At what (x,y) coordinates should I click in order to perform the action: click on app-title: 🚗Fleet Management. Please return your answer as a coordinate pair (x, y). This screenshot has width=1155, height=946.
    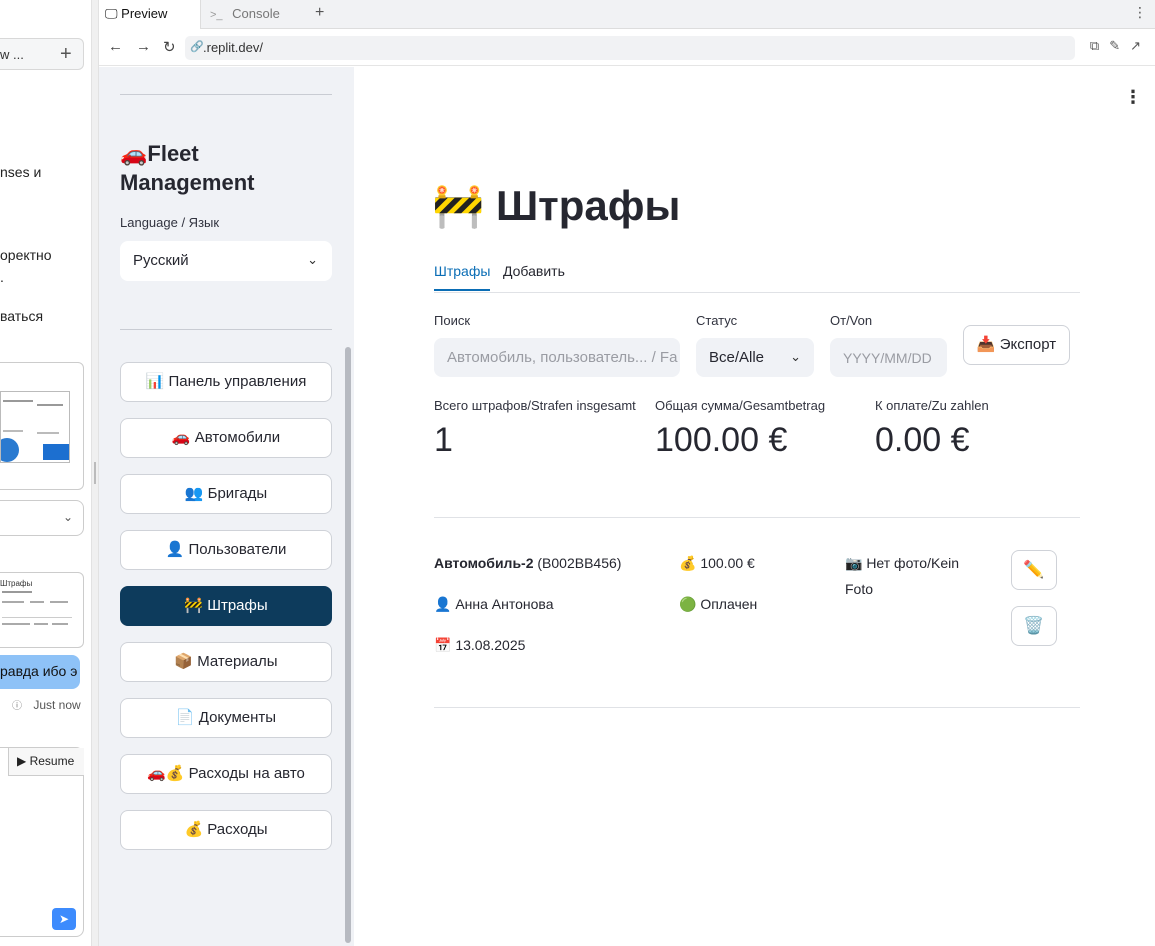
    Looking at the image, I should click on (187, 168).